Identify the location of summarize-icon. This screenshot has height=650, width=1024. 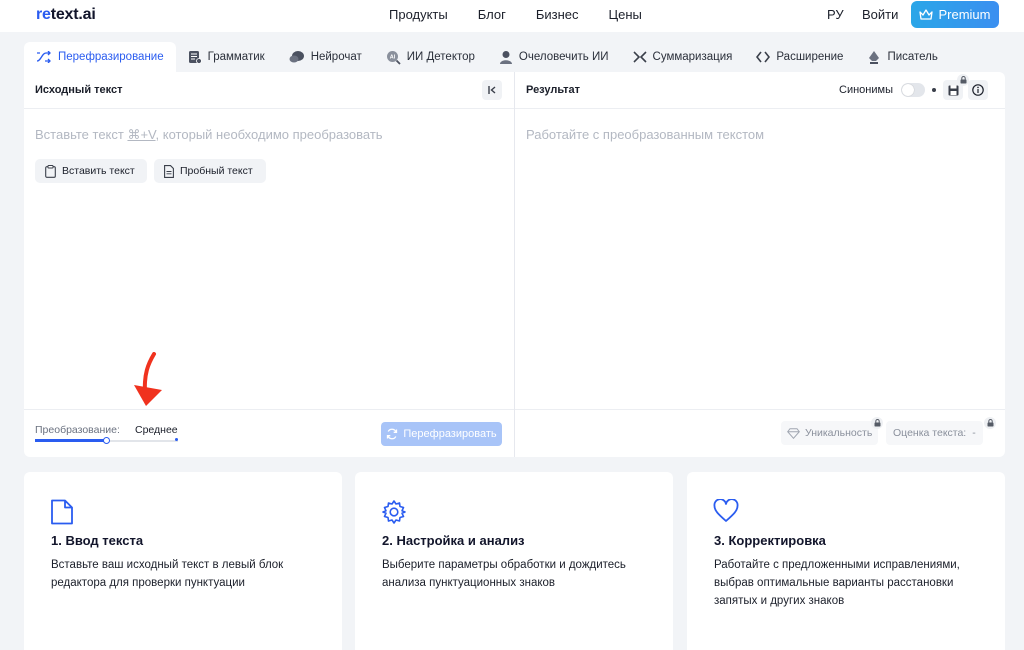
(639, 57).